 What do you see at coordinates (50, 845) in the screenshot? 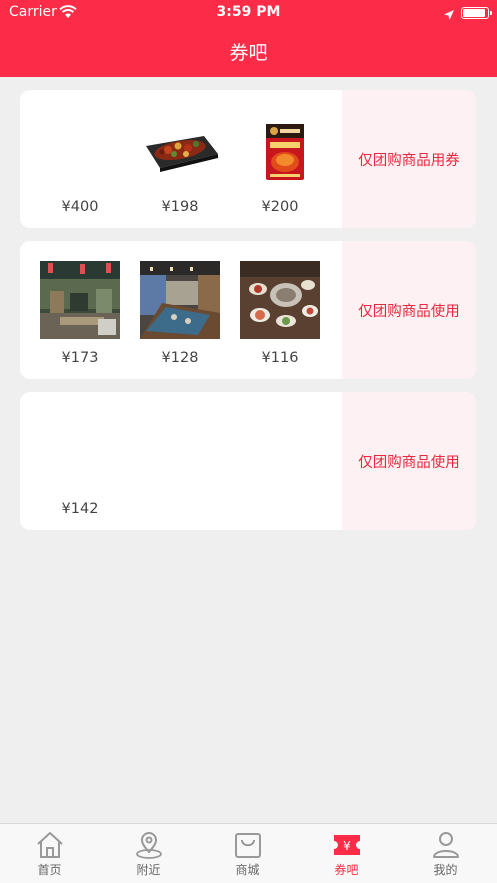
I see `home-icon` at bounding box center [50, 845].